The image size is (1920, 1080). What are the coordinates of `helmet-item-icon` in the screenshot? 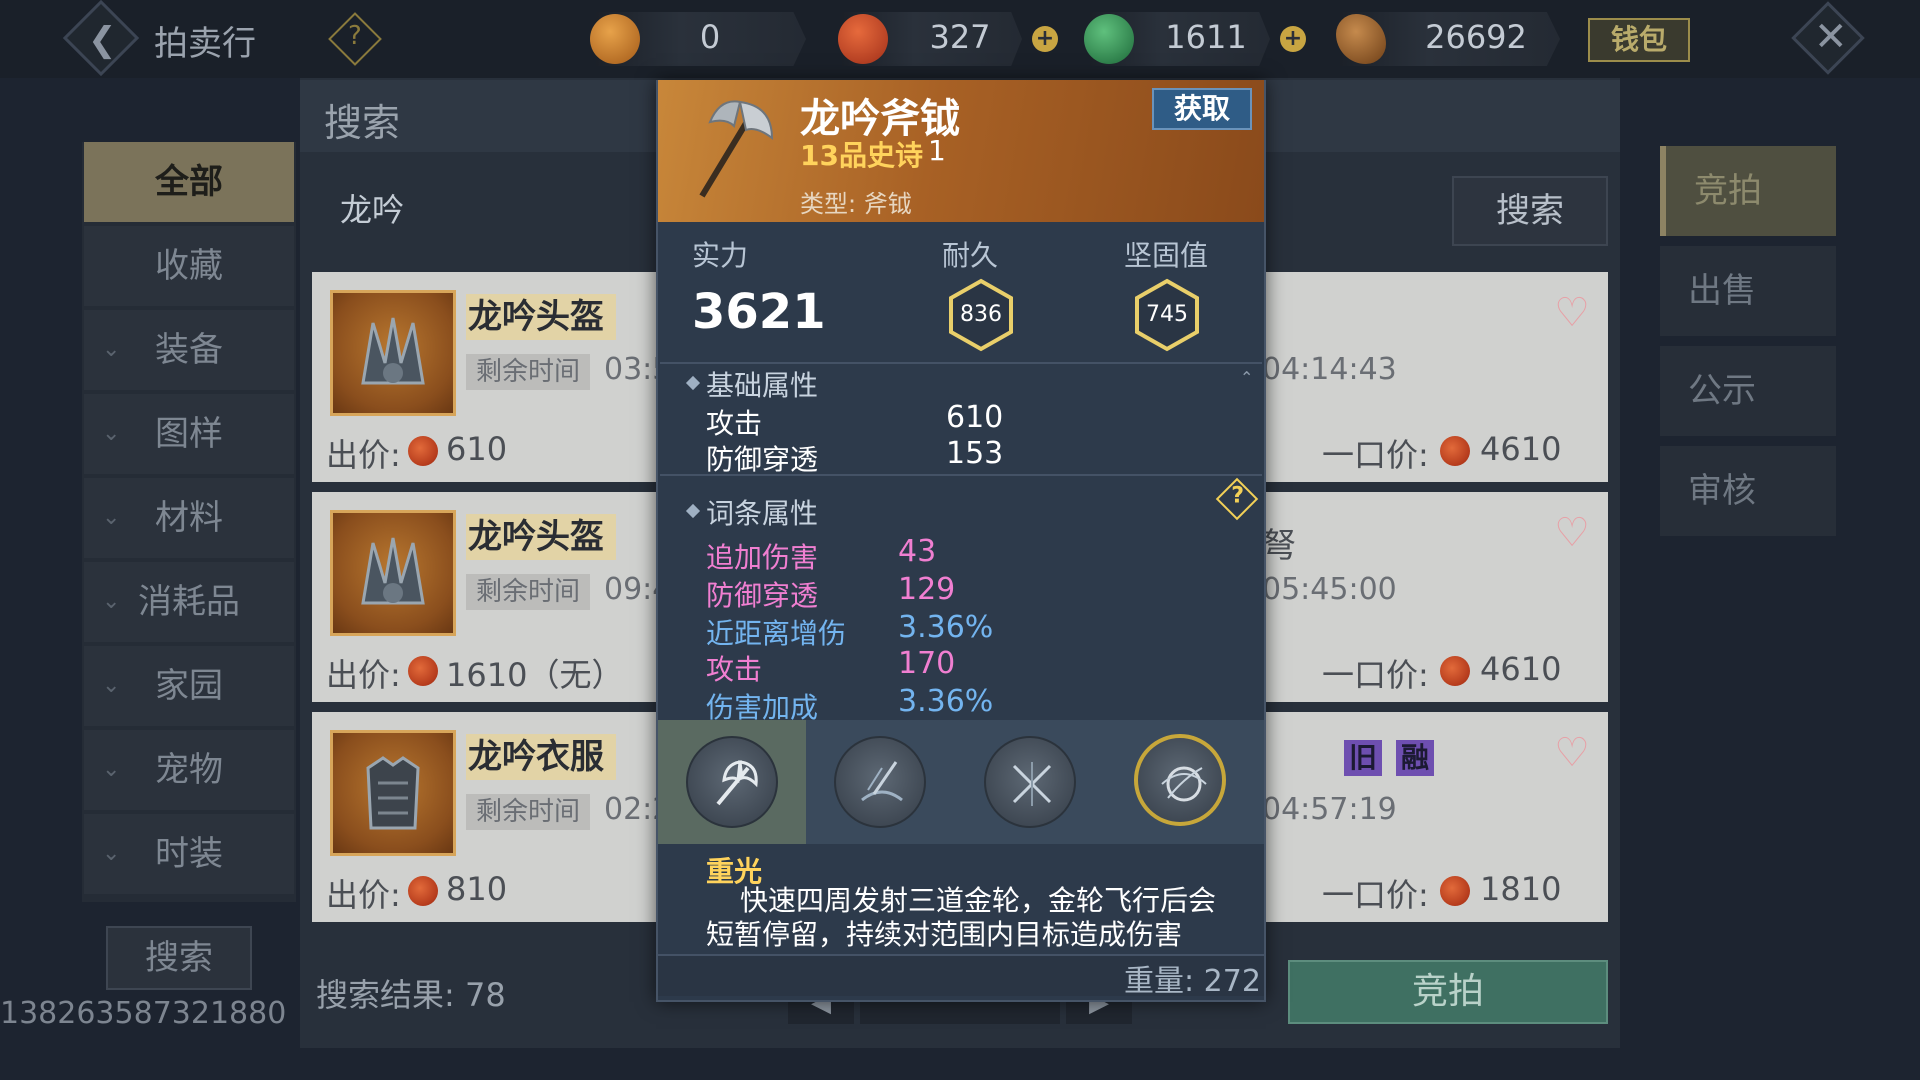 It's located at (393, 353).